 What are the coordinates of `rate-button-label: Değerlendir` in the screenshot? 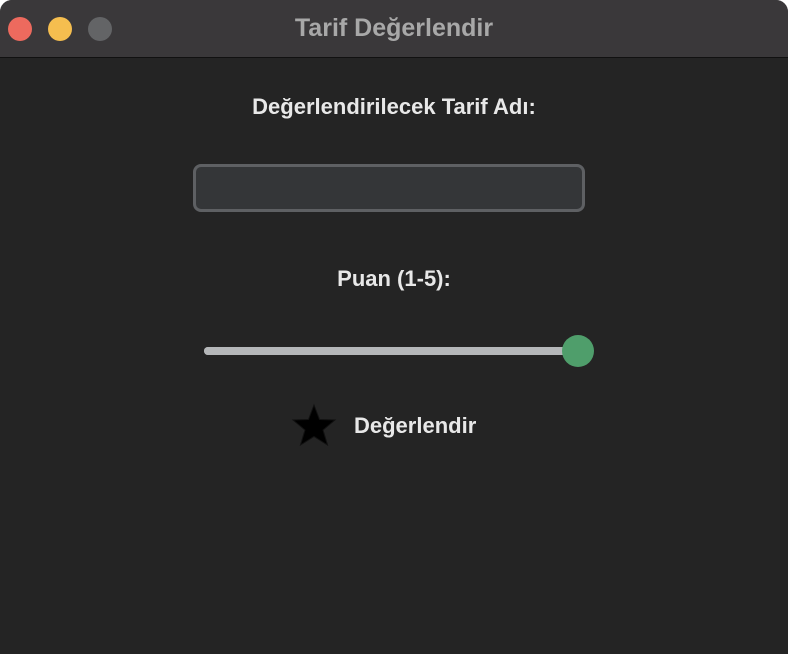 It's located at (415, 425).